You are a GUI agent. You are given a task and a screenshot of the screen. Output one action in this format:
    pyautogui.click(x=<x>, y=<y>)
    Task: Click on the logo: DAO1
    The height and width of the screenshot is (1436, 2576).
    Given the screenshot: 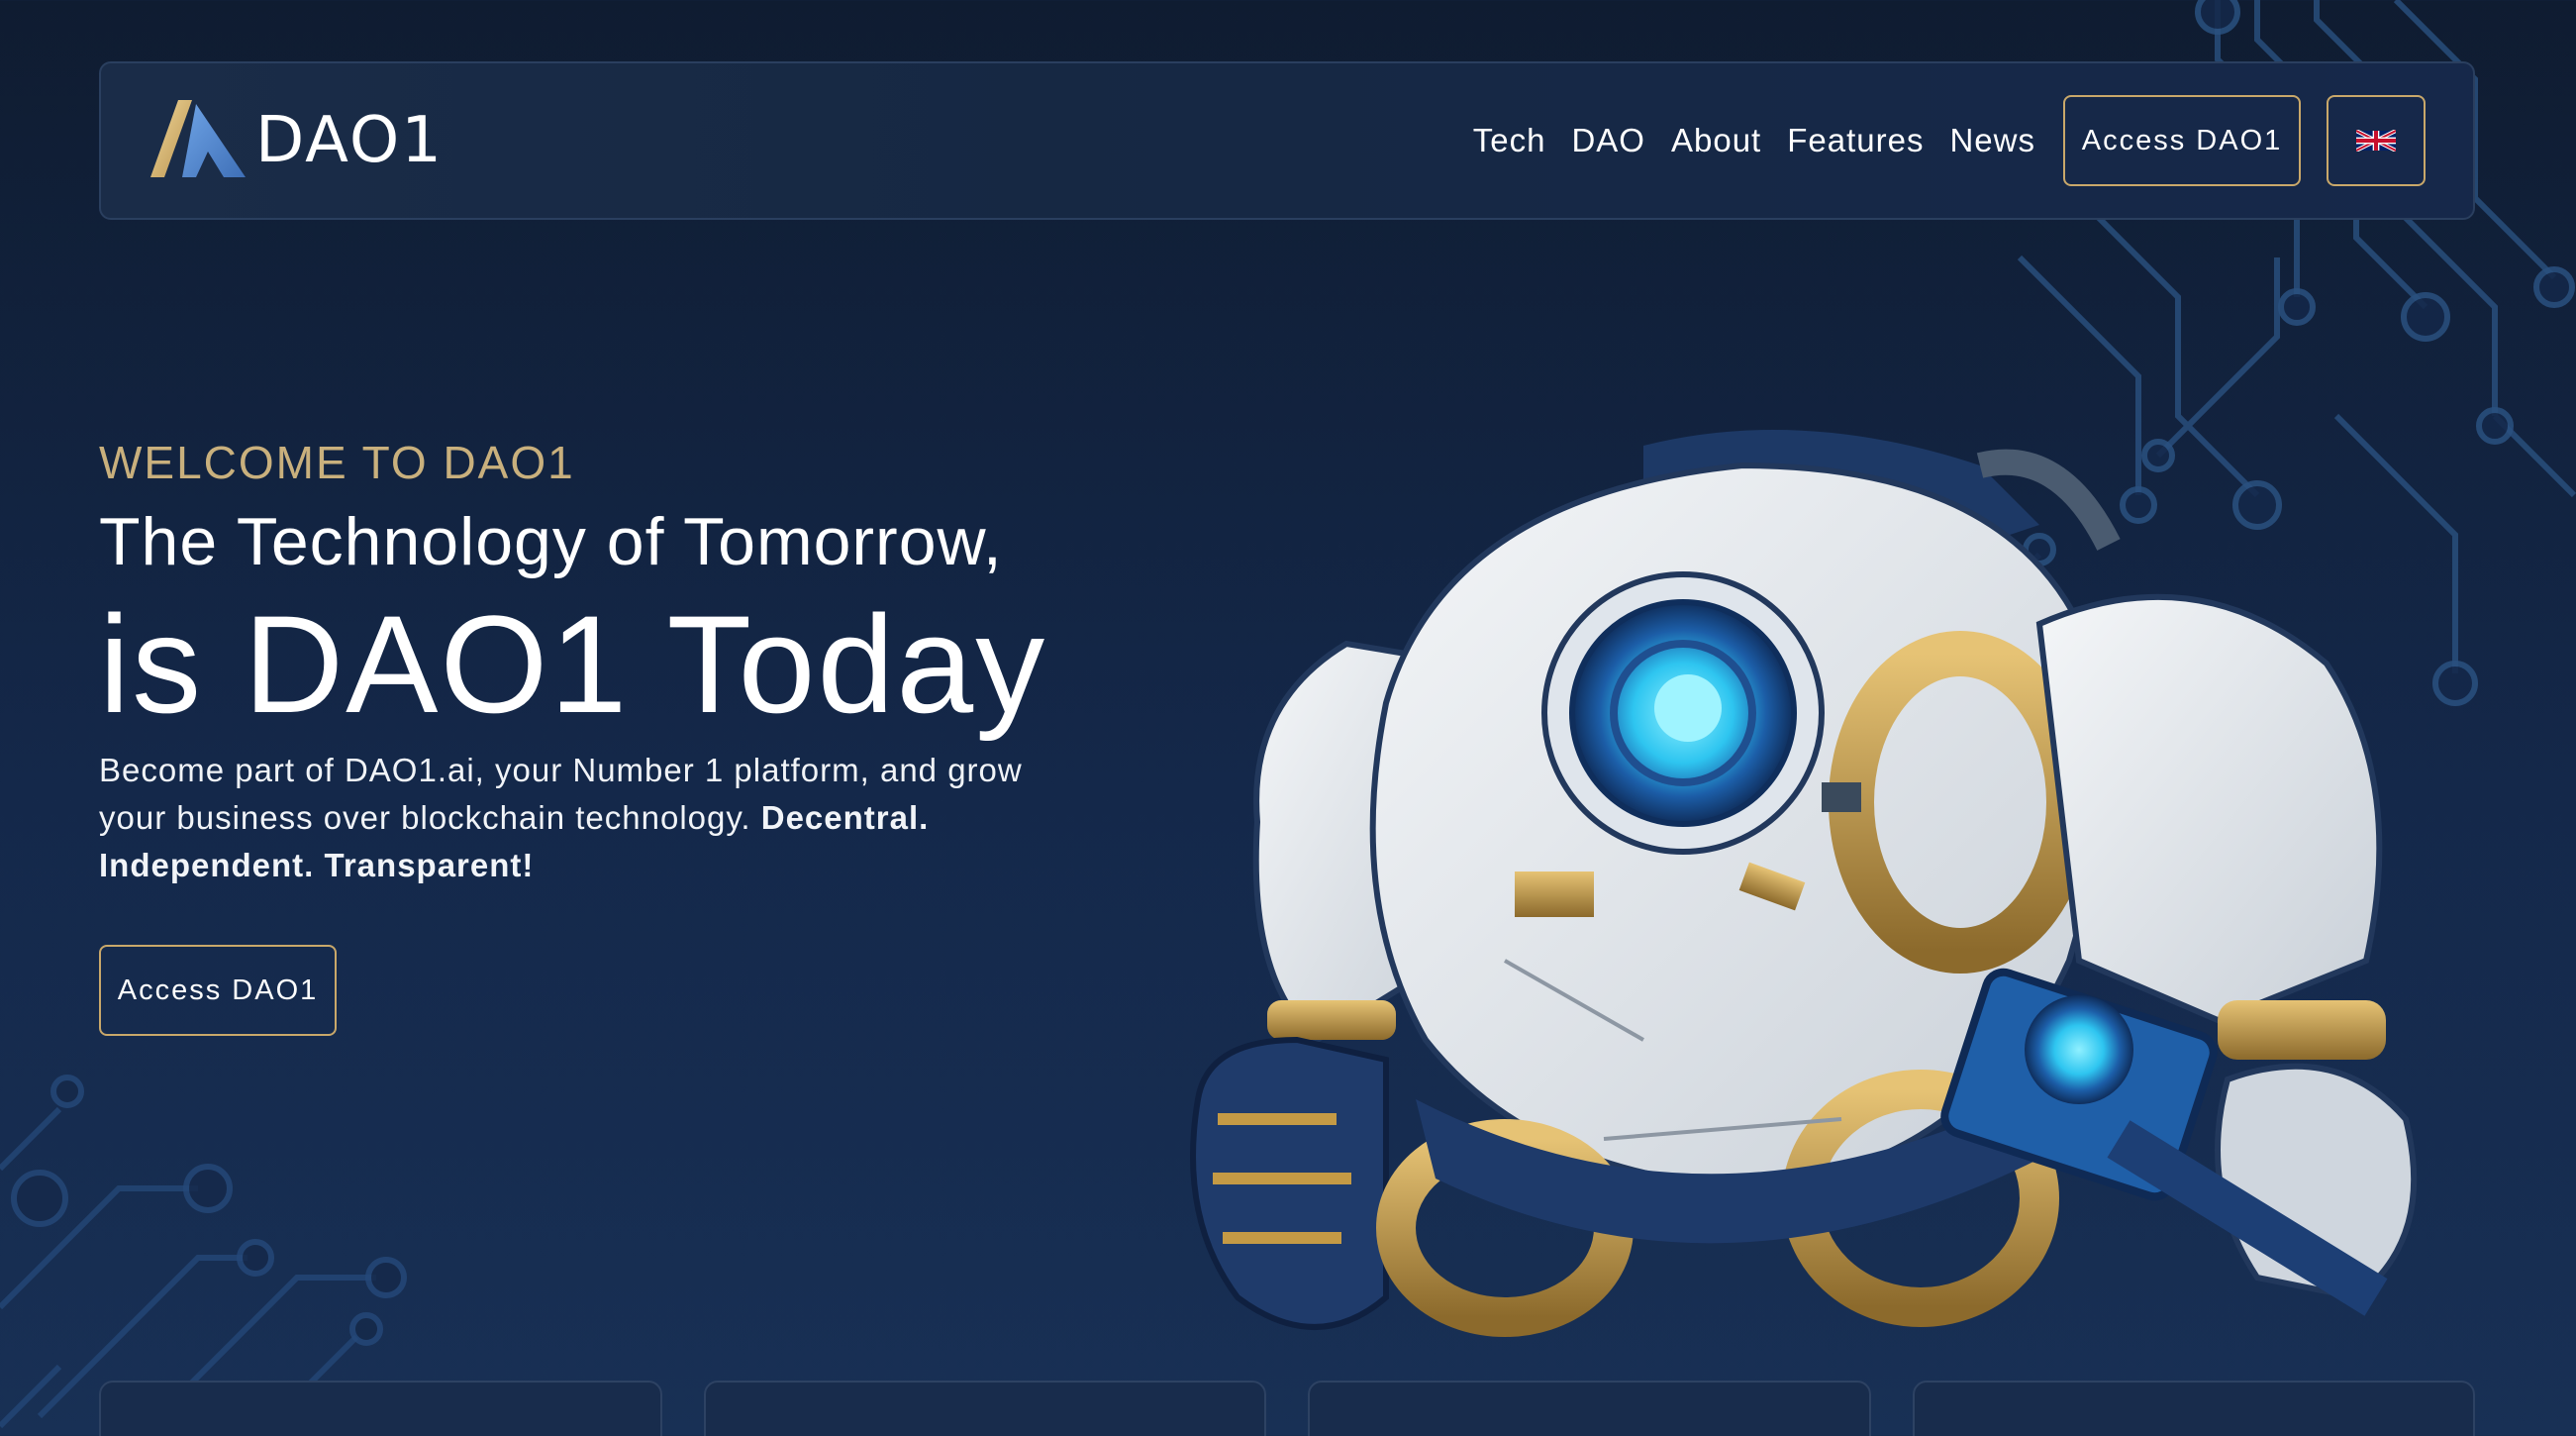 What is the action you would take?
    pyautogui.click(x=296, y=140)
    